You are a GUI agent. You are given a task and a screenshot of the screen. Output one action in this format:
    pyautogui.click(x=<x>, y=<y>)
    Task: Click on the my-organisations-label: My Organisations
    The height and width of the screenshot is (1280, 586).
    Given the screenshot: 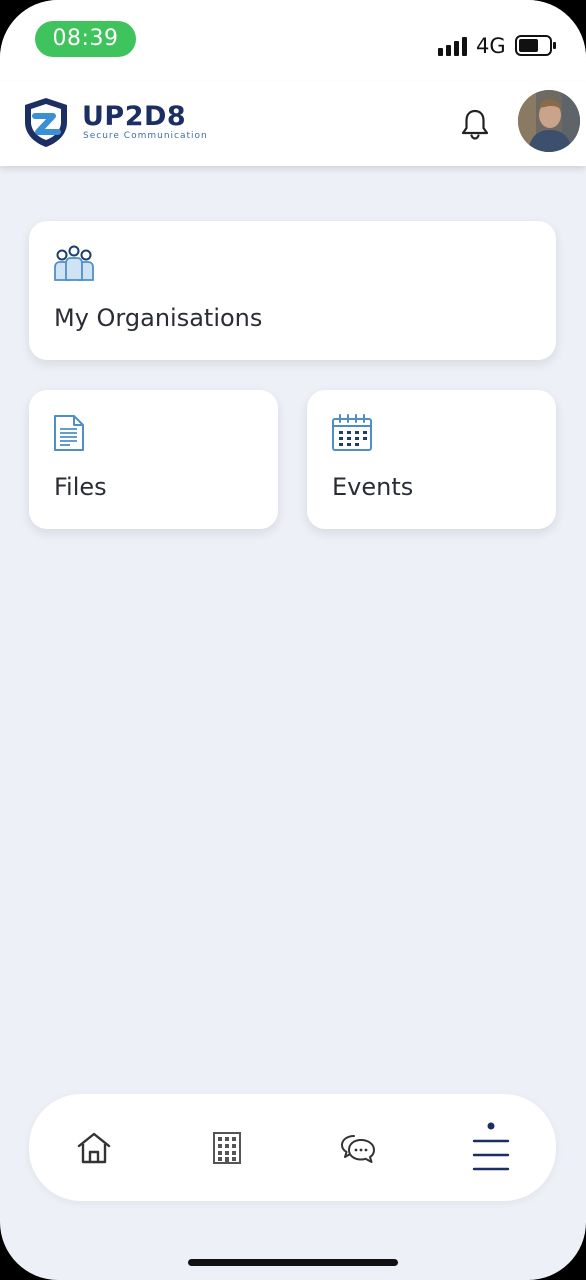 What is the action you would take?
    pyautogui.click(x=158, y=318)
    